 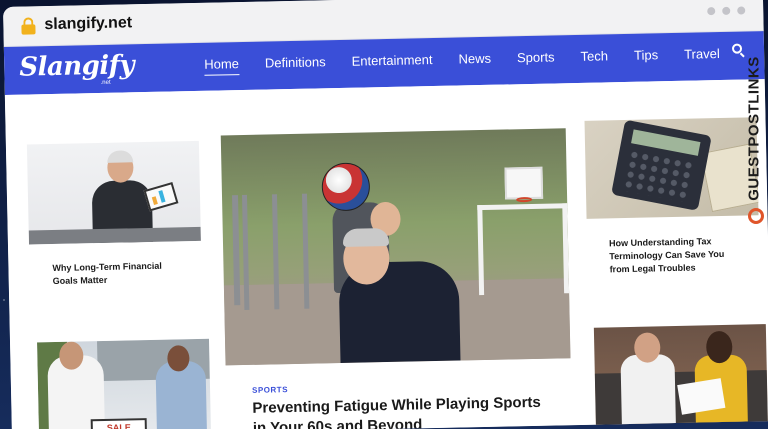 What do you see at coordinates (536, 59) in the screenshot?
I see `nav-item-sports: Sports` at bounding box center [536, 59].